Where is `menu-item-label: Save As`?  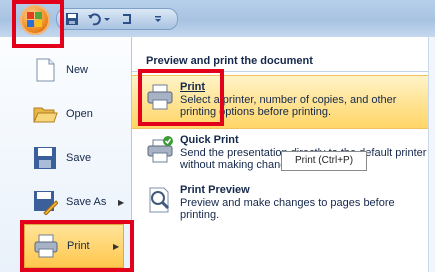
menu-item-label: Save As is located at coordinates (86, 202).